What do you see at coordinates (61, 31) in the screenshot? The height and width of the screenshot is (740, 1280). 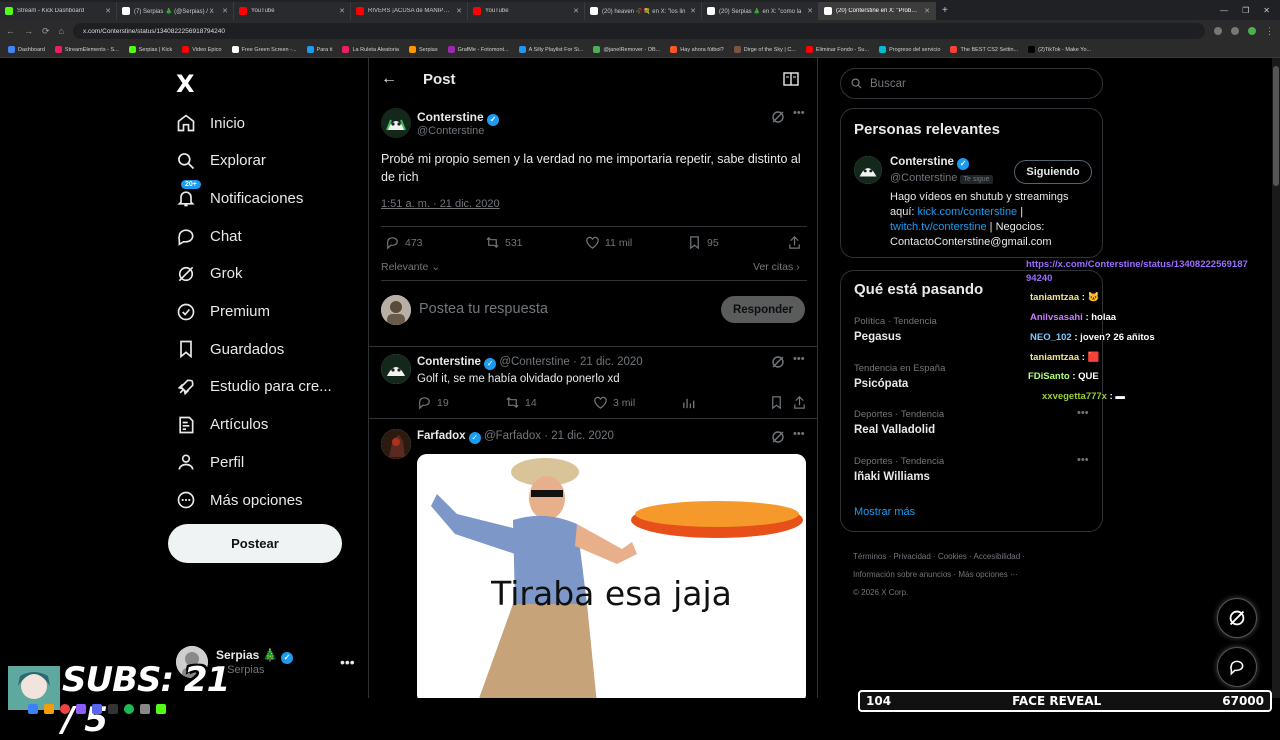 I see `home-browser-icon: ⌂` at bounding box center [61, 31].